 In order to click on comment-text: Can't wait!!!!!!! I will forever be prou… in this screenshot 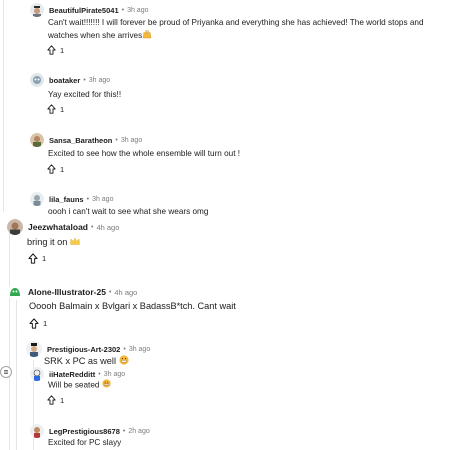, I will do `click(236, 29)`.